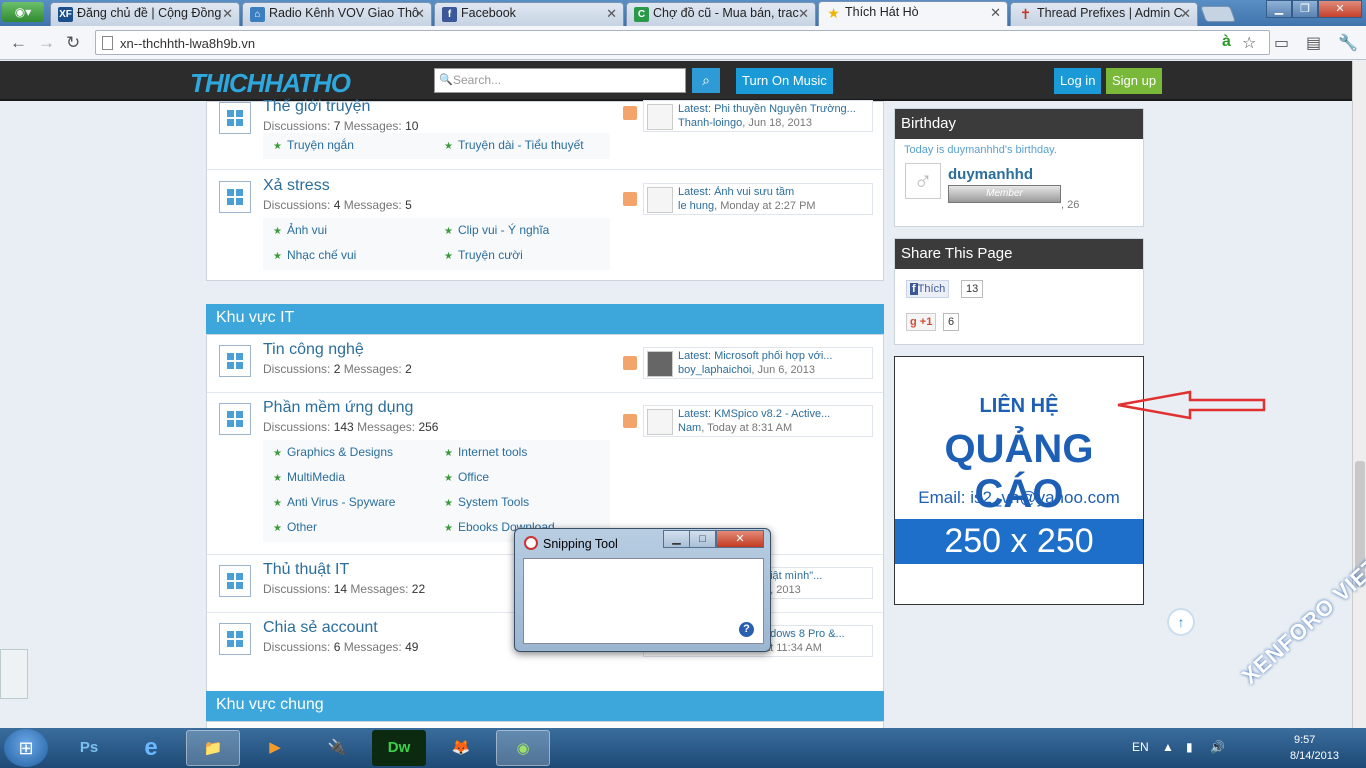 This screenshot has height=768, width=1366. What do you see at coordinates (483, 255) in the screenshot?
I see `subforum-link: Truyện cười` at bounding box center [483, 255].